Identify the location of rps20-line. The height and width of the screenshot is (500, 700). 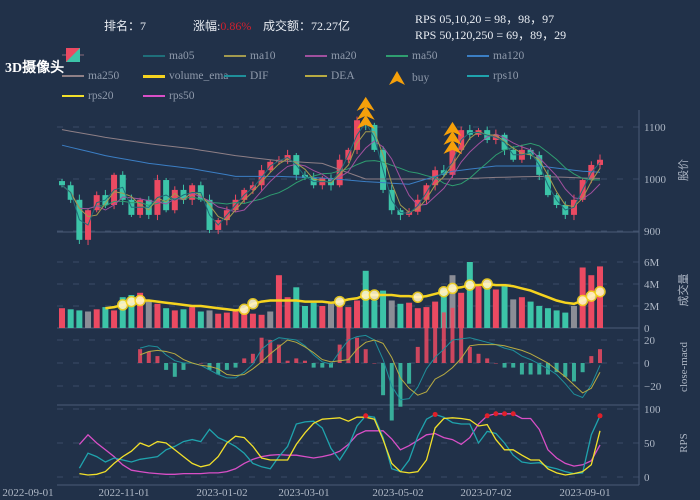
(340, 446).